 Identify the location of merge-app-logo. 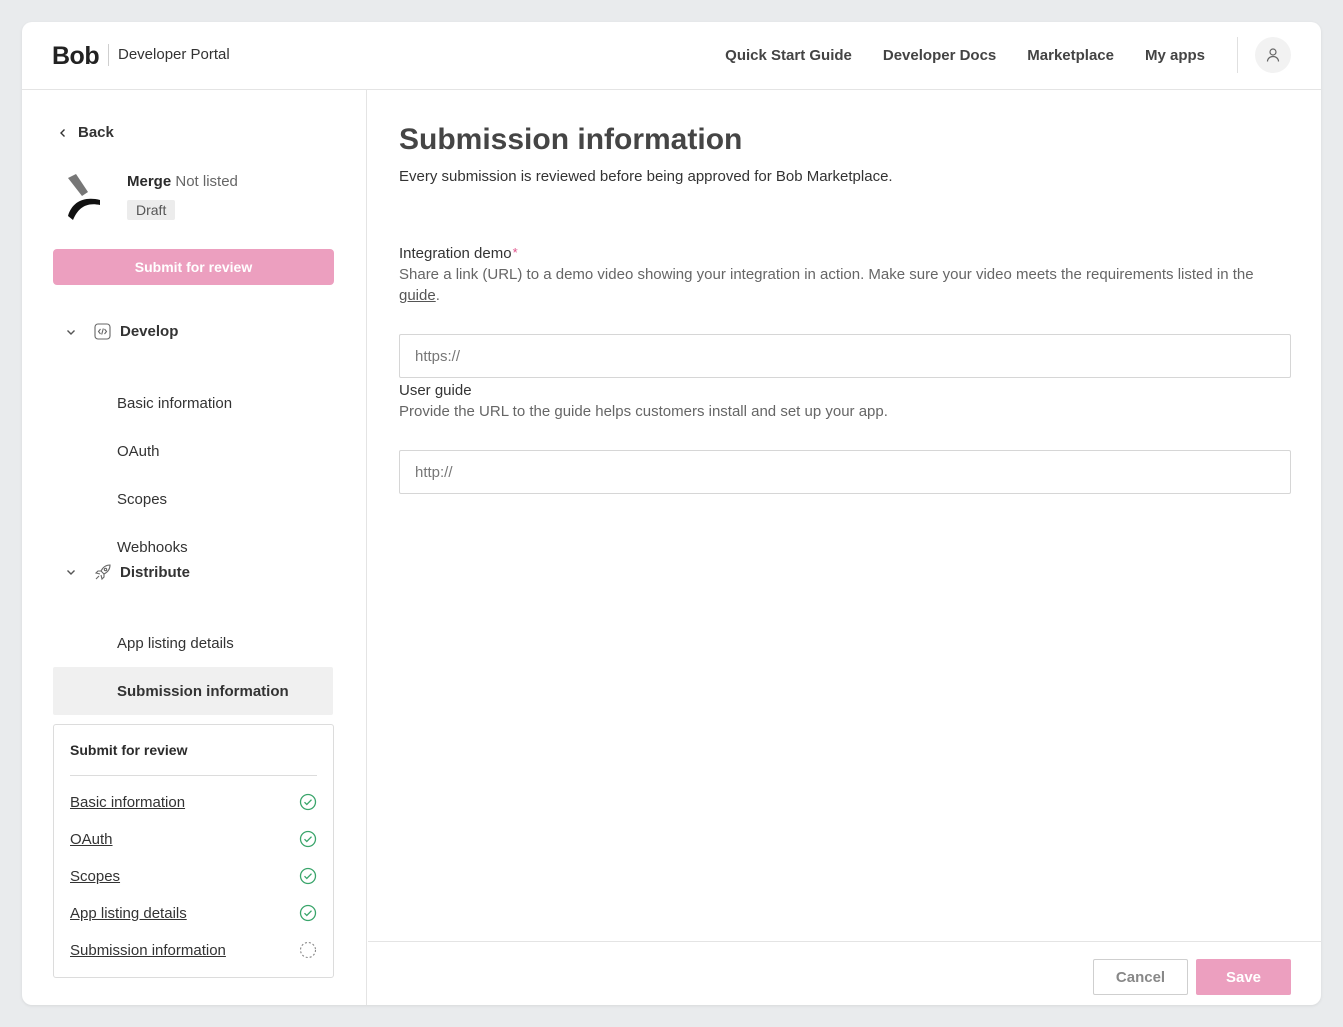
(84, 197).